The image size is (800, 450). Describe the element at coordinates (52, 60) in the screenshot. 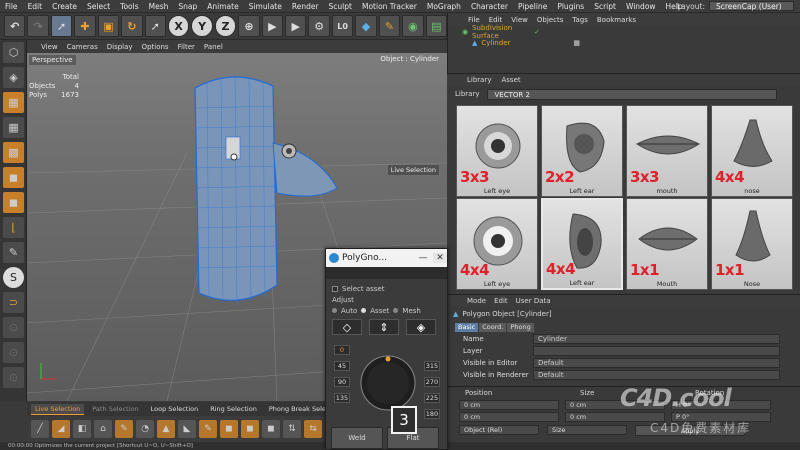

I see `viewport-title: Perspective` at that location.